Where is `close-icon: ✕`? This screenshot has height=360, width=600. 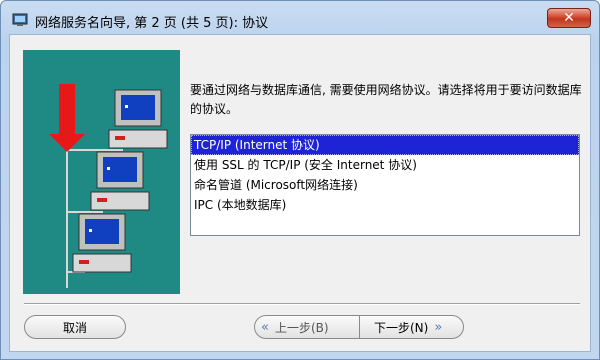 close-icon: ✕ is located at coordinates (569, 18).